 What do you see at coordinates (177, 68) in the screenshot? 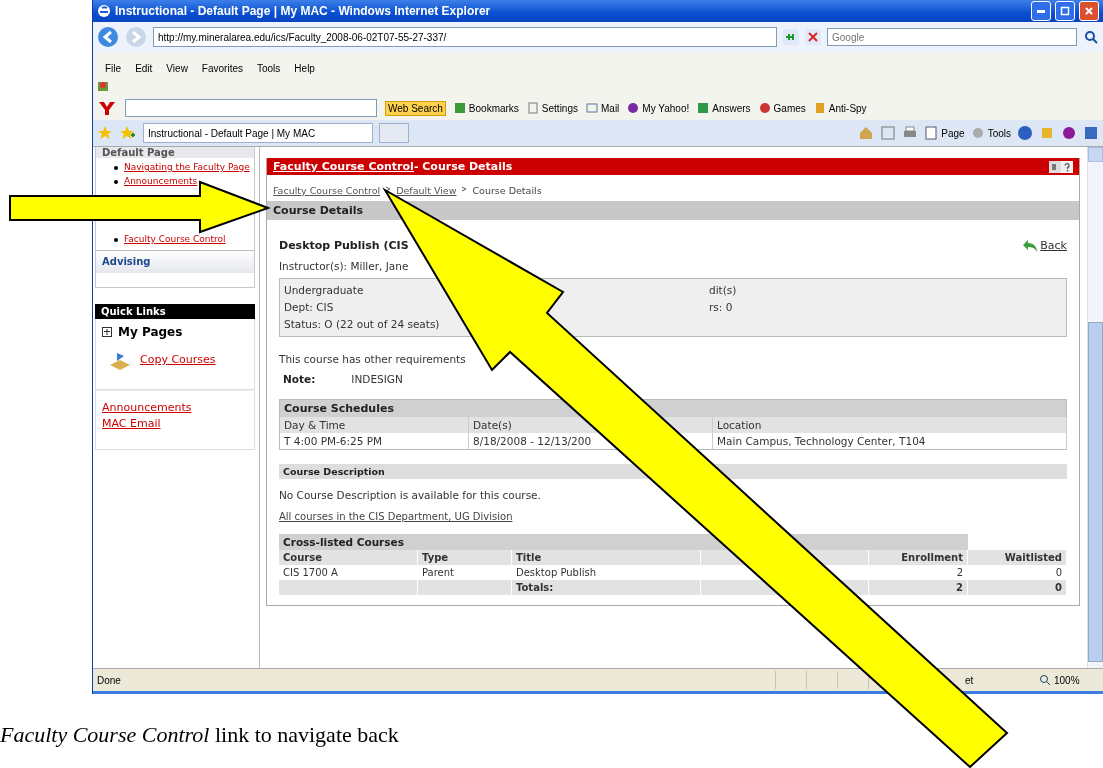
I see `menu-item: View` at bounding box center [177, 68].